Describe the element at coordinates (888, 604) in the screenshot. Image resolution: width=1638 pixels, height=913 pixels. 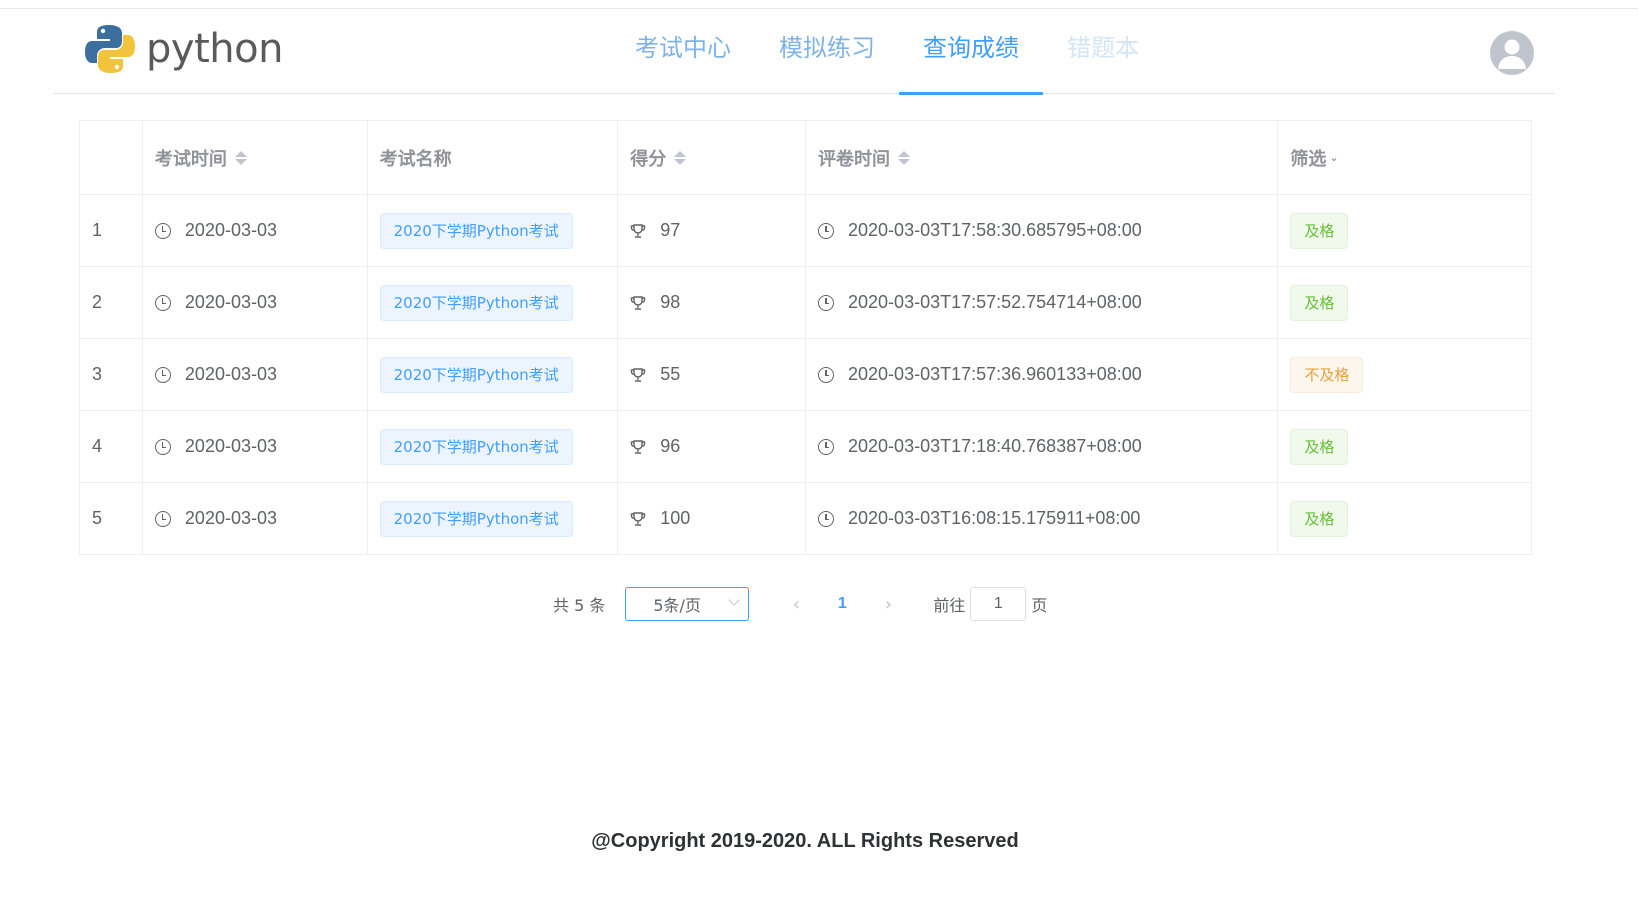
I see `next-page-button: ›` at that location.